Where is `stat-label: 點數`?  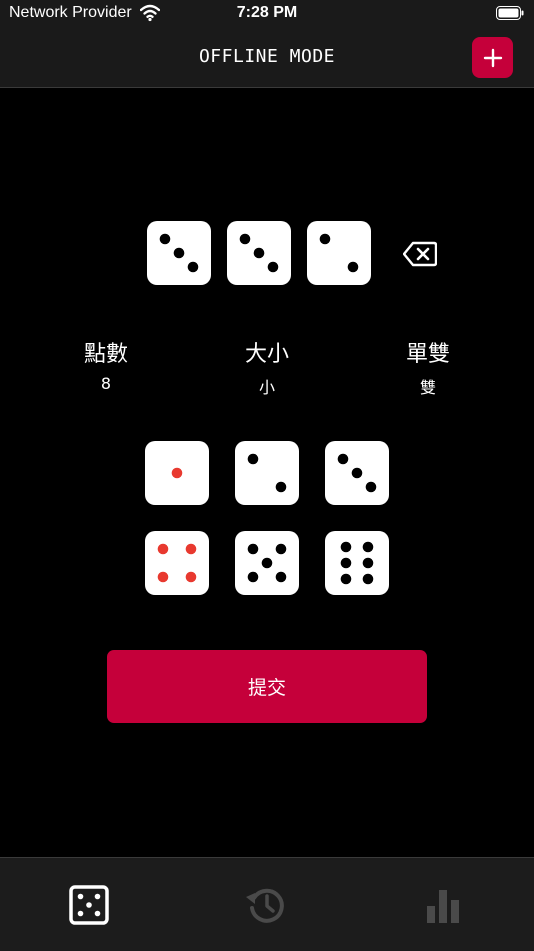 stat-label: 點數 is located at coordinates (105, 354).